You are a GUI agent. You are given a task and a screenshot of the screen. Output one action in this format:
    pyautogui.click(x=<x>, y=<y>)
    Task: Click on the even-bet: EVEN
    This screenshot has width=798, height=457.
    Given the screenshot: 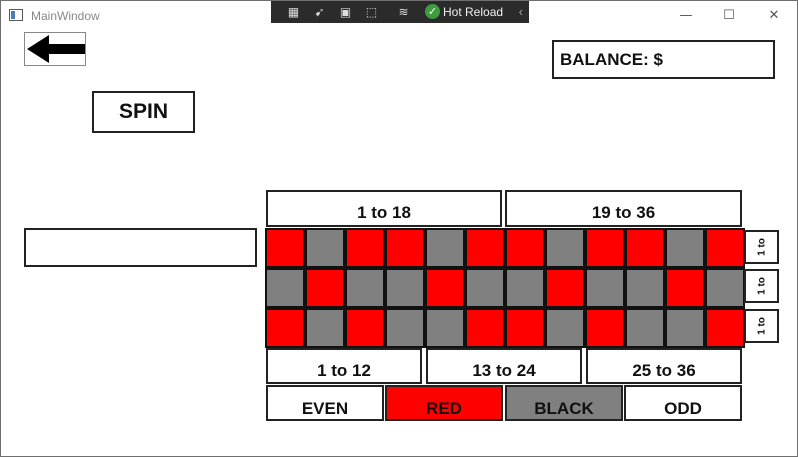 What is the action you would take?
    pyautogui.click(x=325, y=403)
    